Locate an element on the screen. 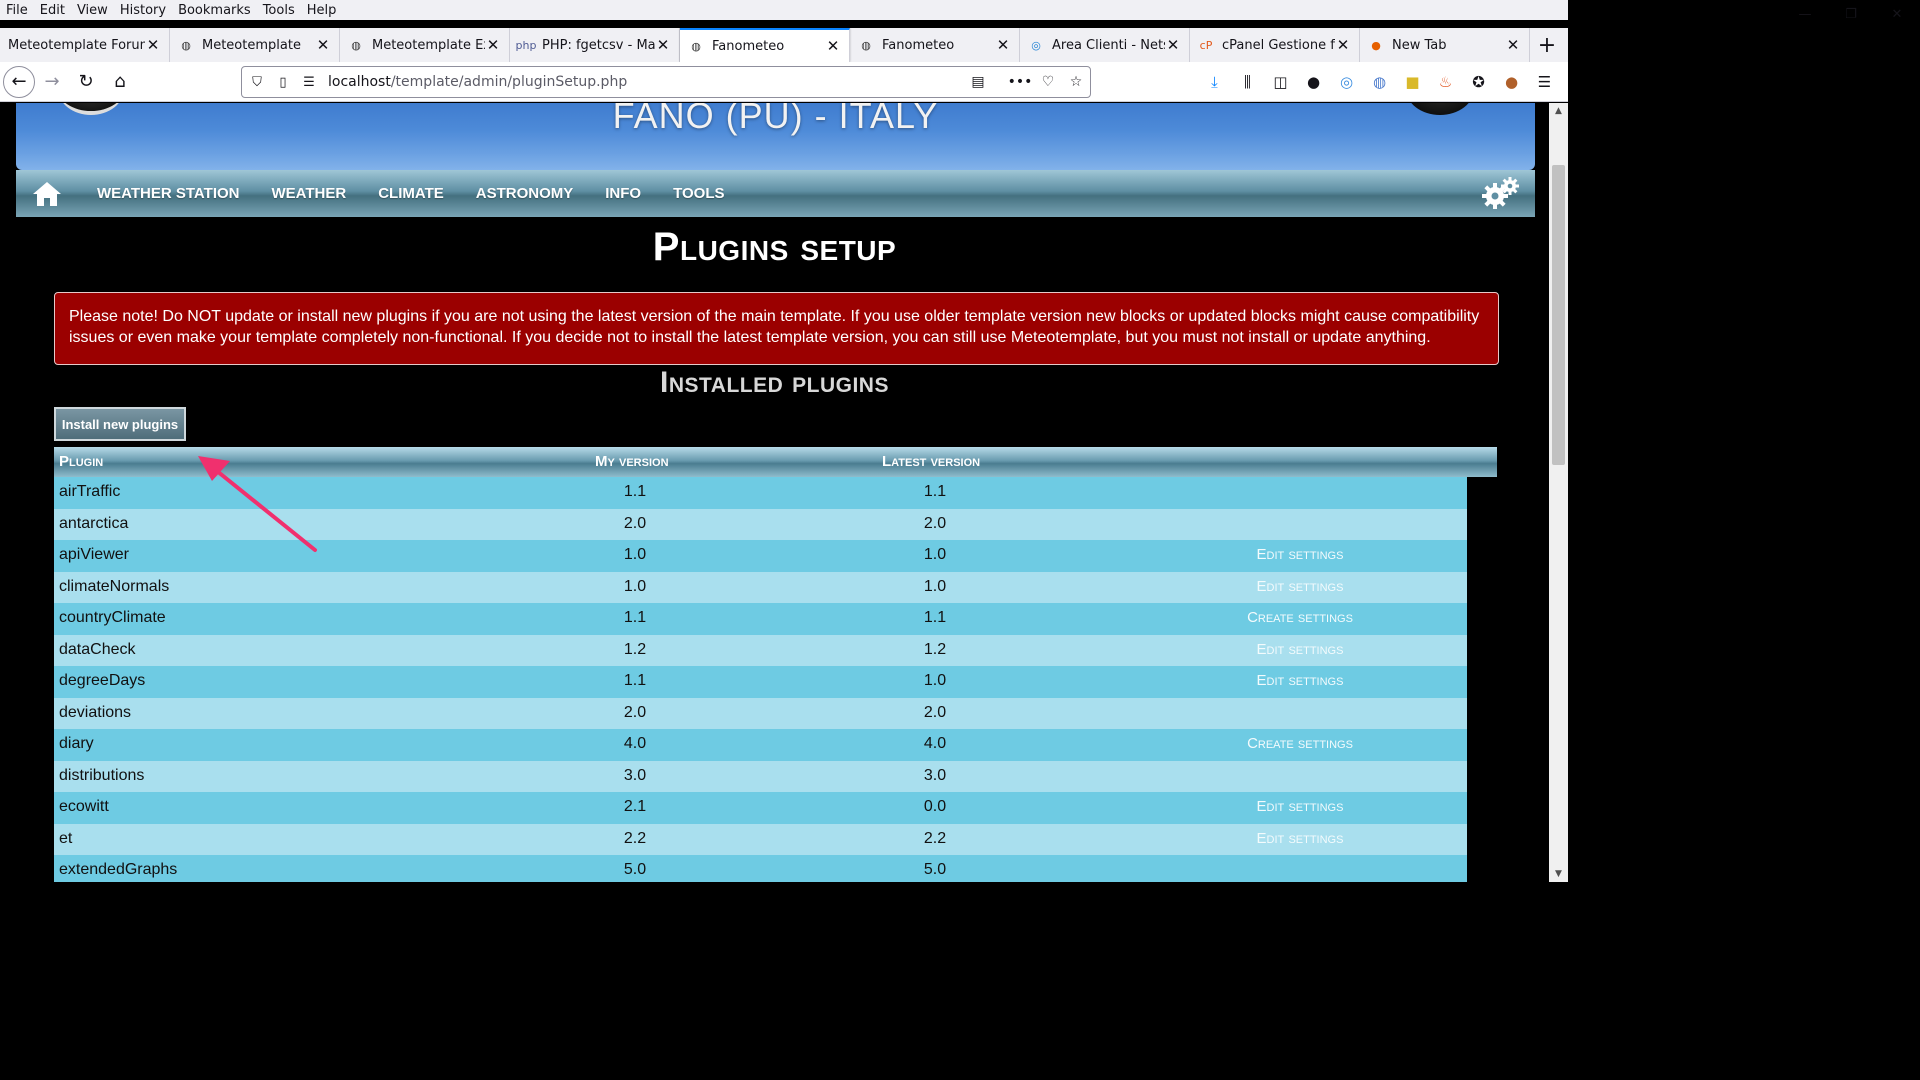 The width and height of the screenshot is (1920, 1080). menu-history: History is located at coordinates (143, 10).